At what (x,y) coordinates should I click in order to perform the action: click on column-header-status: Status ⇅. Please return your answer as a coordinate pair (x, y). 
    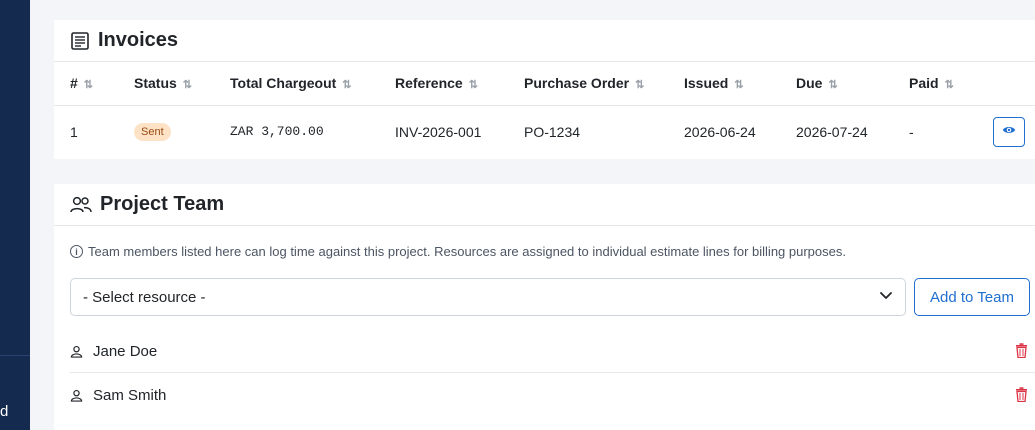
    Looking at the image, I should click on (182, 84).